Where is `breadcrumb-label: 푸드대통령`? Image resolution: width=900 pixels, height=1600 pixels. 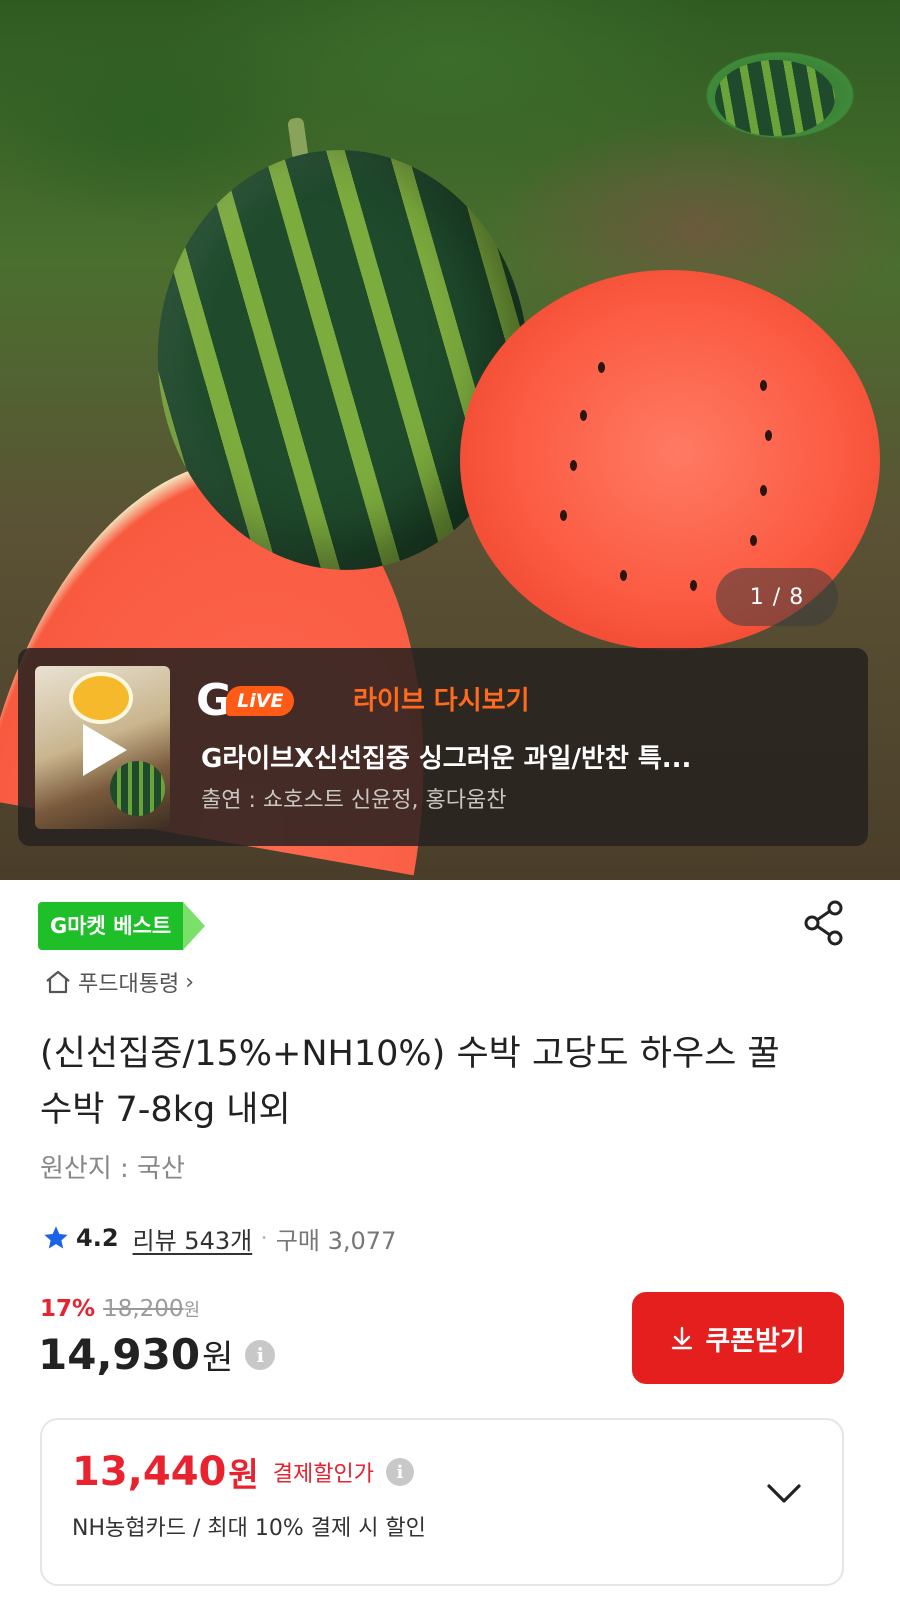
breadcrumb-label: 푸드대통령 is located at coordinates (129, 984).